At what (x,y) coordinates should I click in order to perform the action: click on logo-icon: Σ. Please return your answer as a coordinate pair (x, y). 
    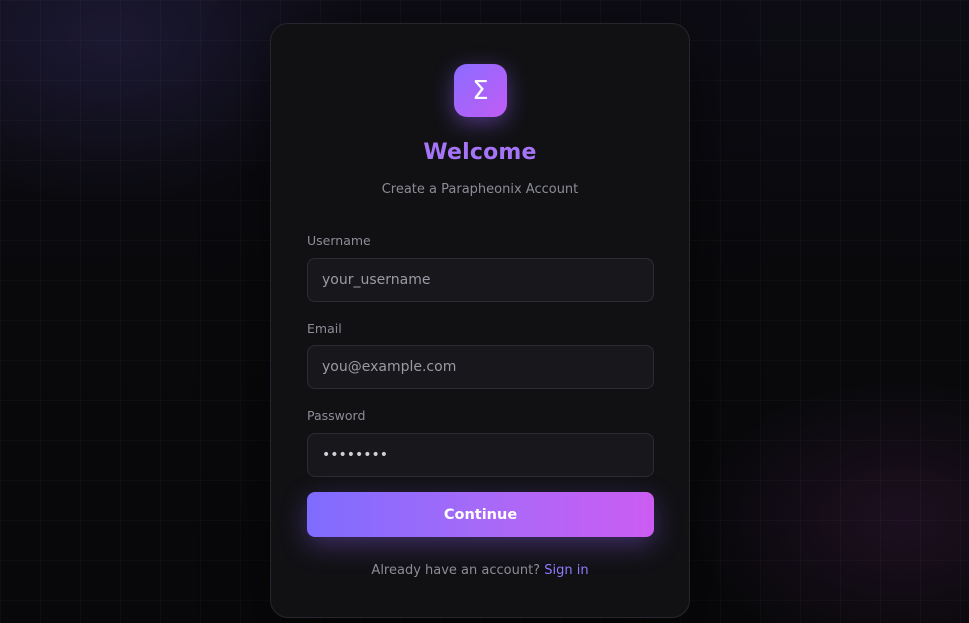
    Looking at the image, I should click on (480, 90).